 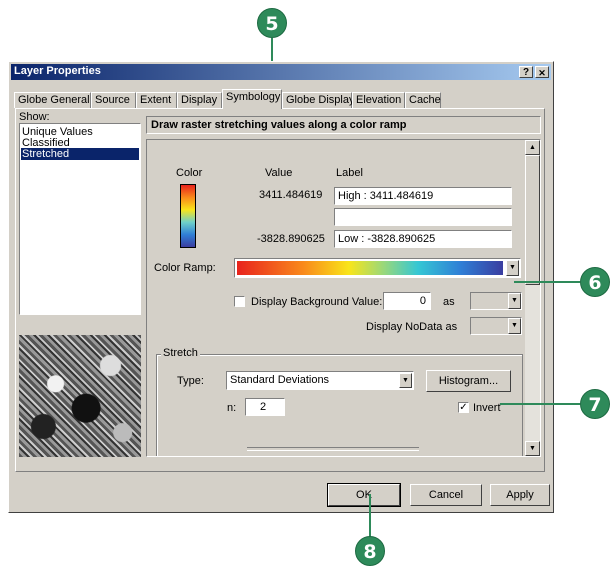 I want to click on scroll-thumb, so click(x=532, y=220).